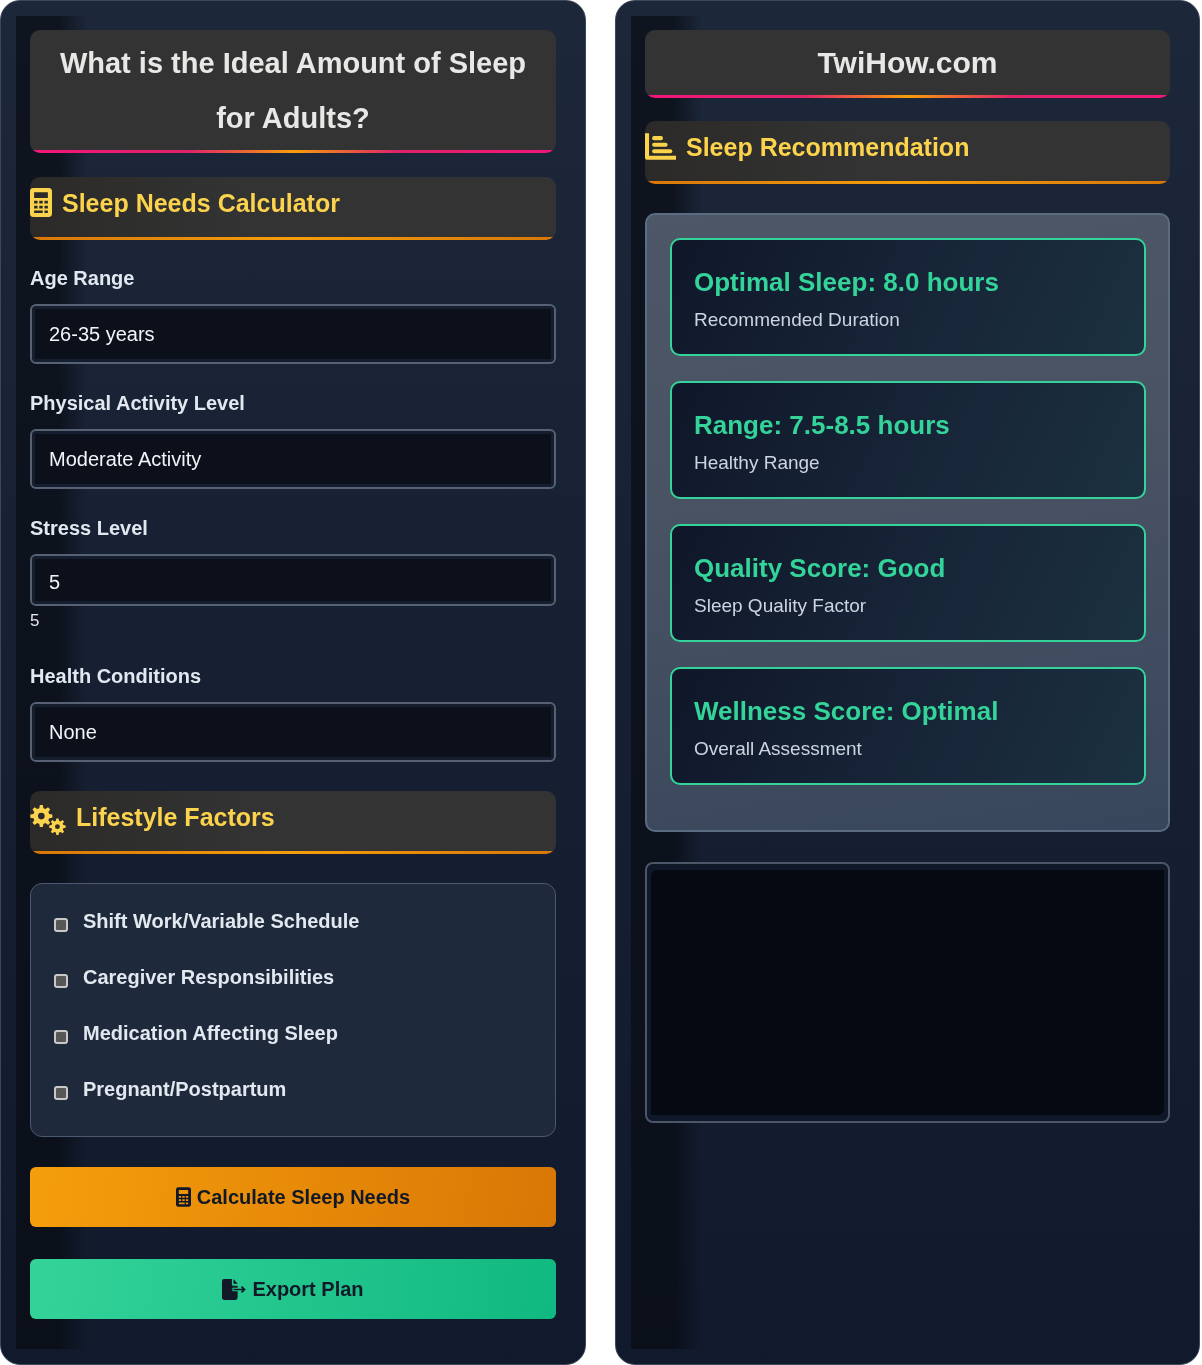 This screenshot has width=1202, height=1365. Describe the element at coordinates (210, 1033) in the screenshot. I see `option-label: Medication Affecting Sleep` at that location.